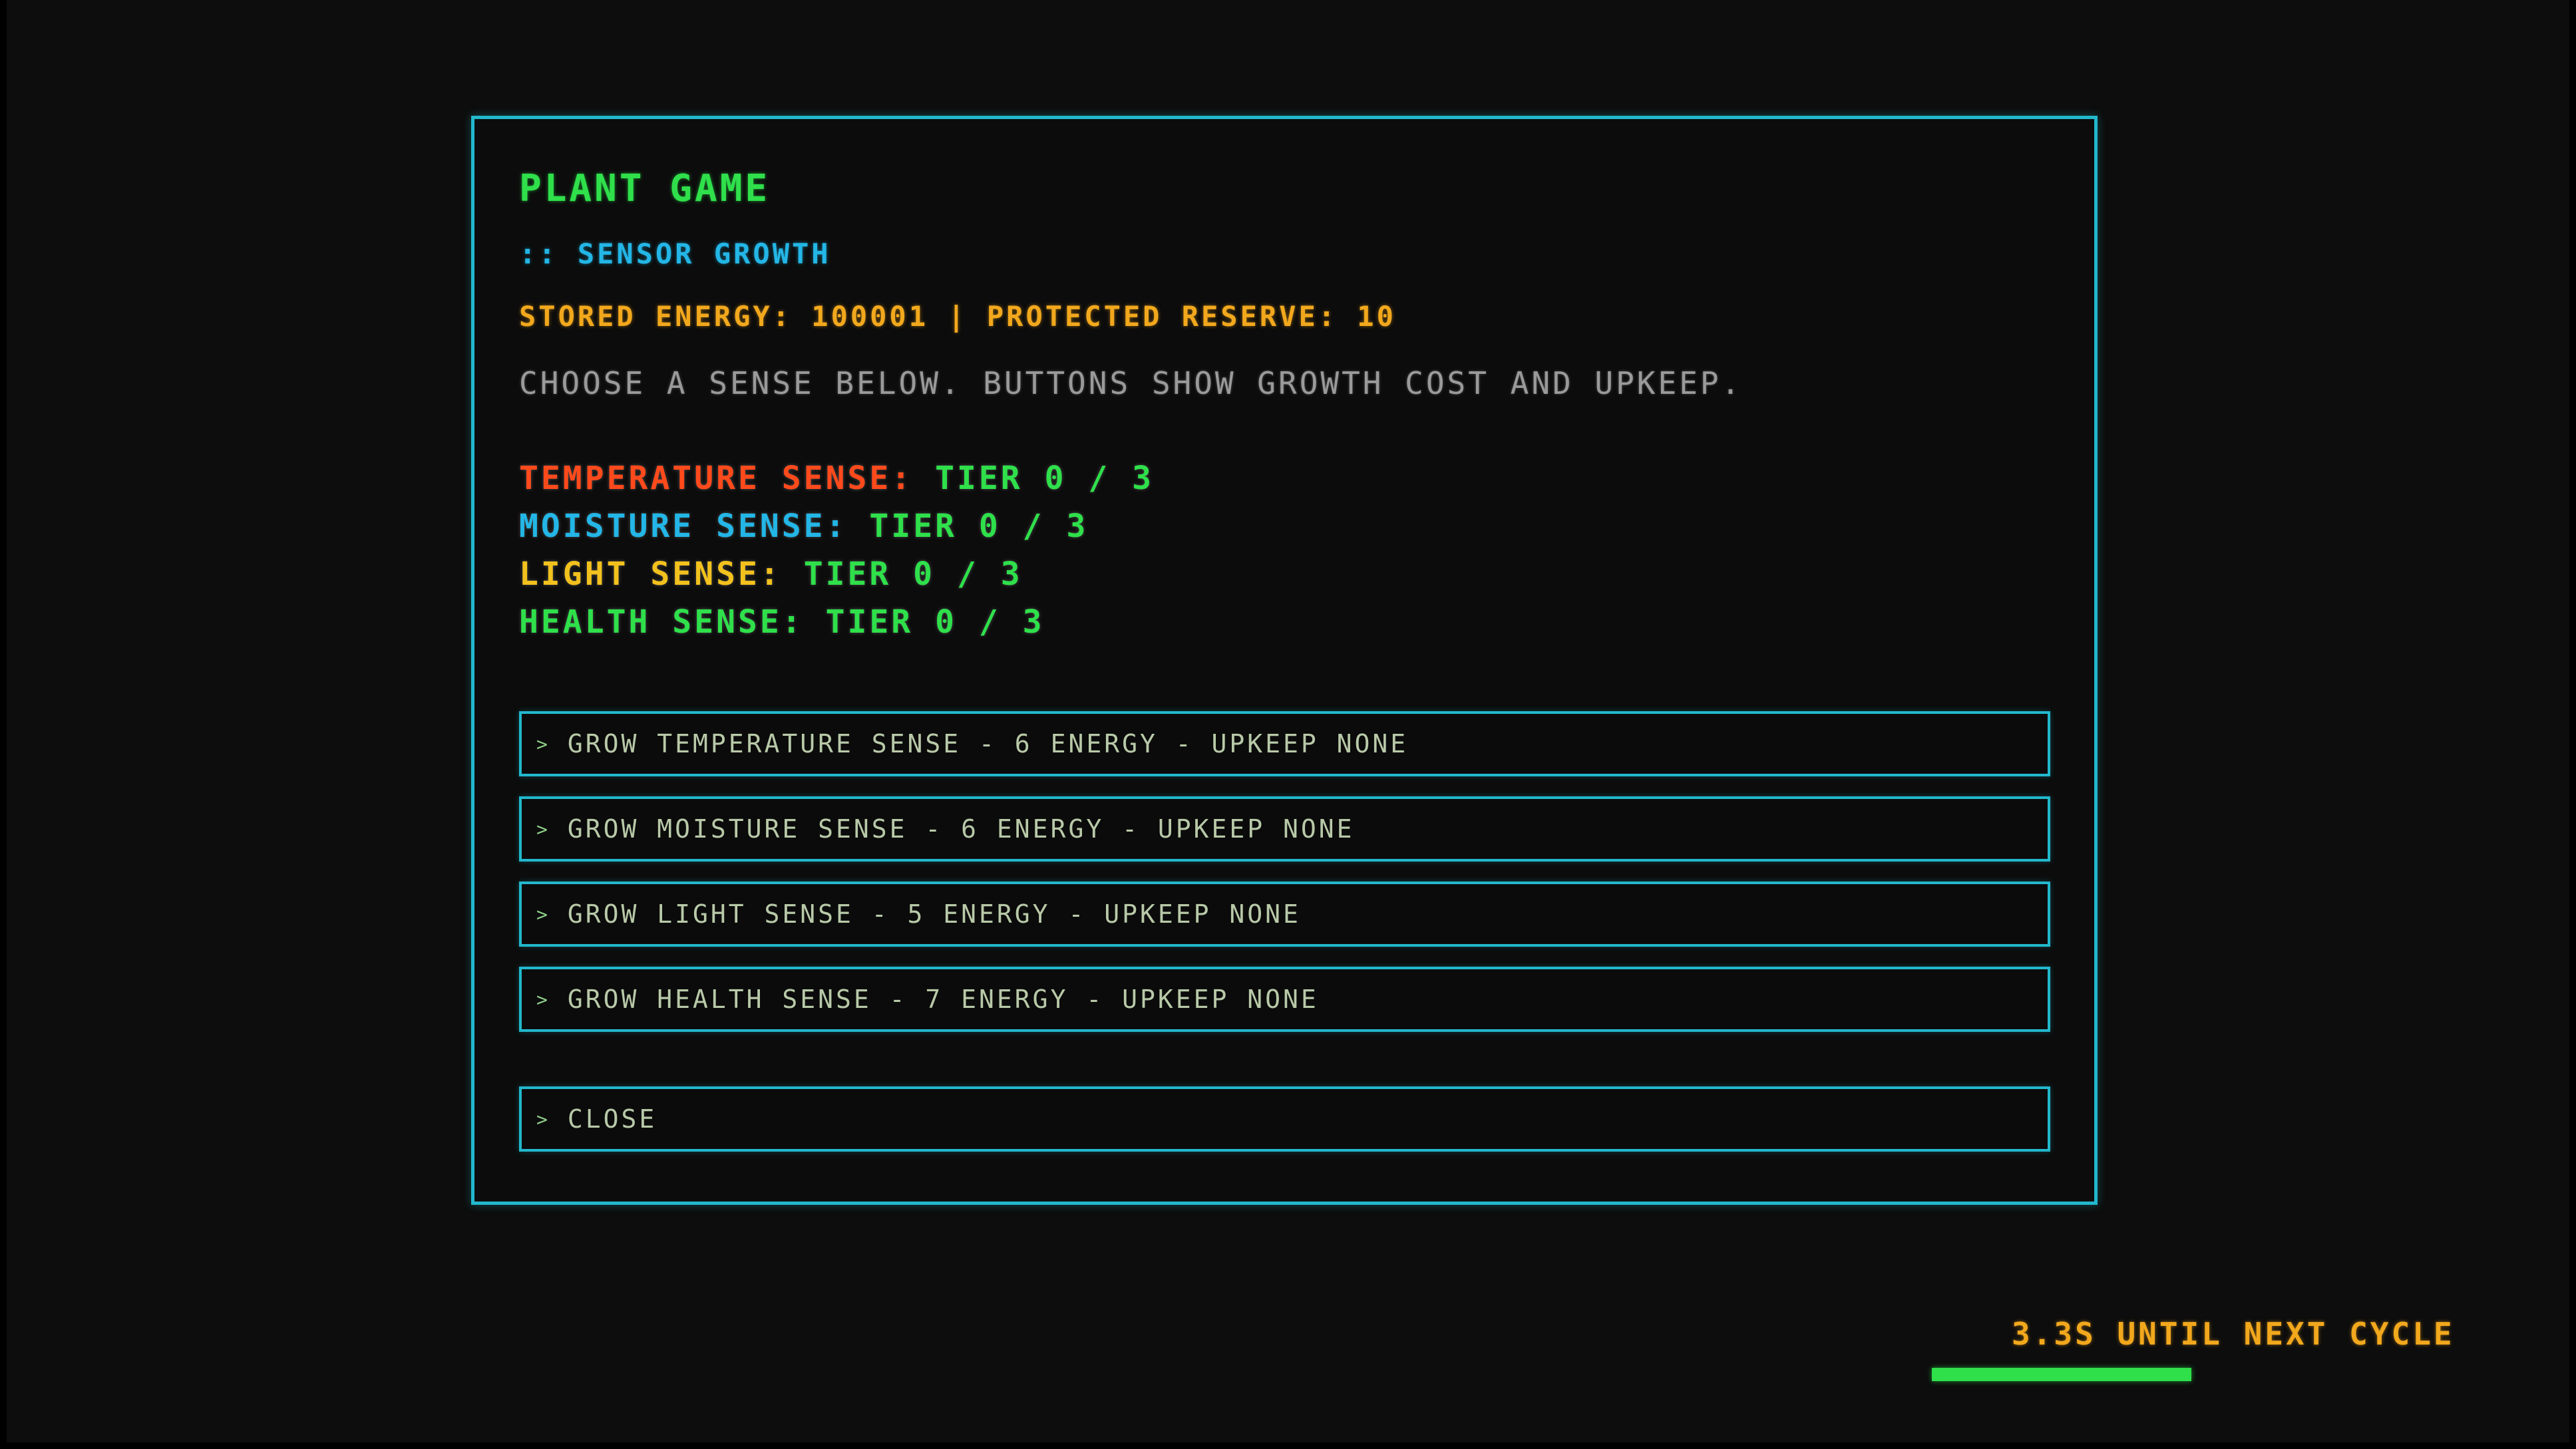 This screenshot has width=2576, height=1449. I want to click on light-sense-status: LIGHT SENSE: TIER 0 / 3, so click(771, 574).